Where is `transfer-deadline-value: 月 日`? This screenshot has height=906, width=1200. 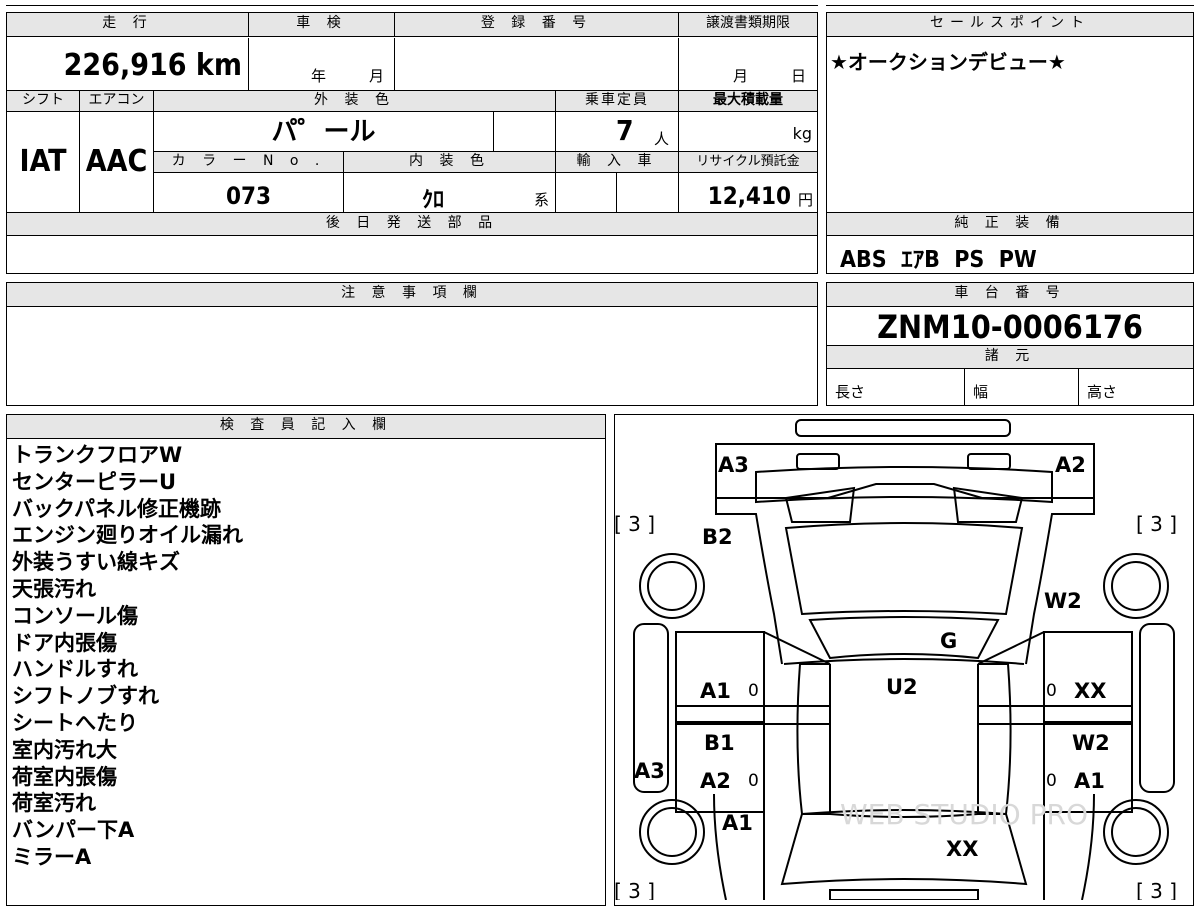
transfer-deadline-value: 月 日 is located at coordinates (748, 64).